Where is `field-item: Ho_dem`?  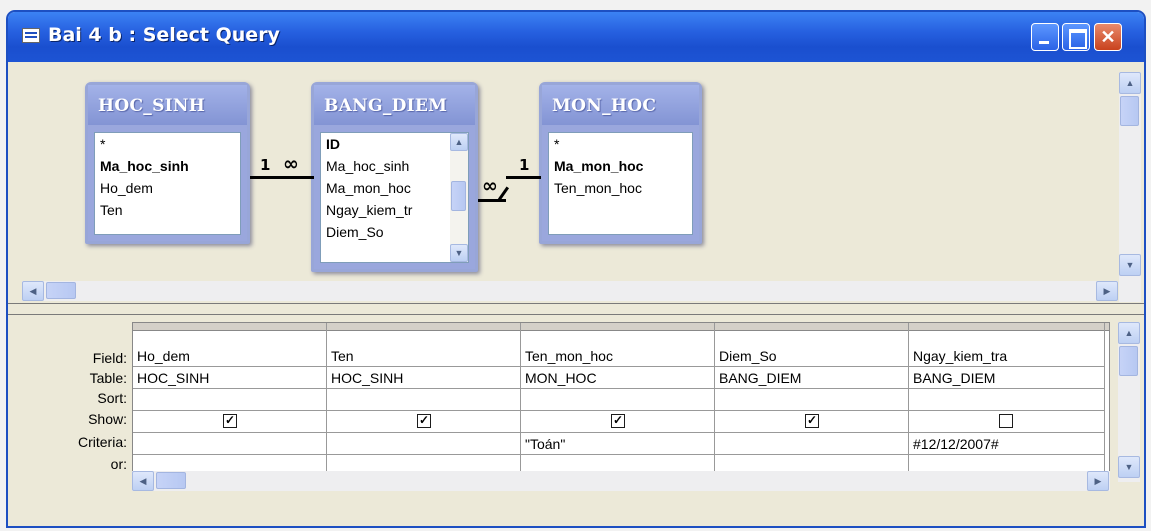
field-item: Ho_dem is located at coordinates (167, 188).